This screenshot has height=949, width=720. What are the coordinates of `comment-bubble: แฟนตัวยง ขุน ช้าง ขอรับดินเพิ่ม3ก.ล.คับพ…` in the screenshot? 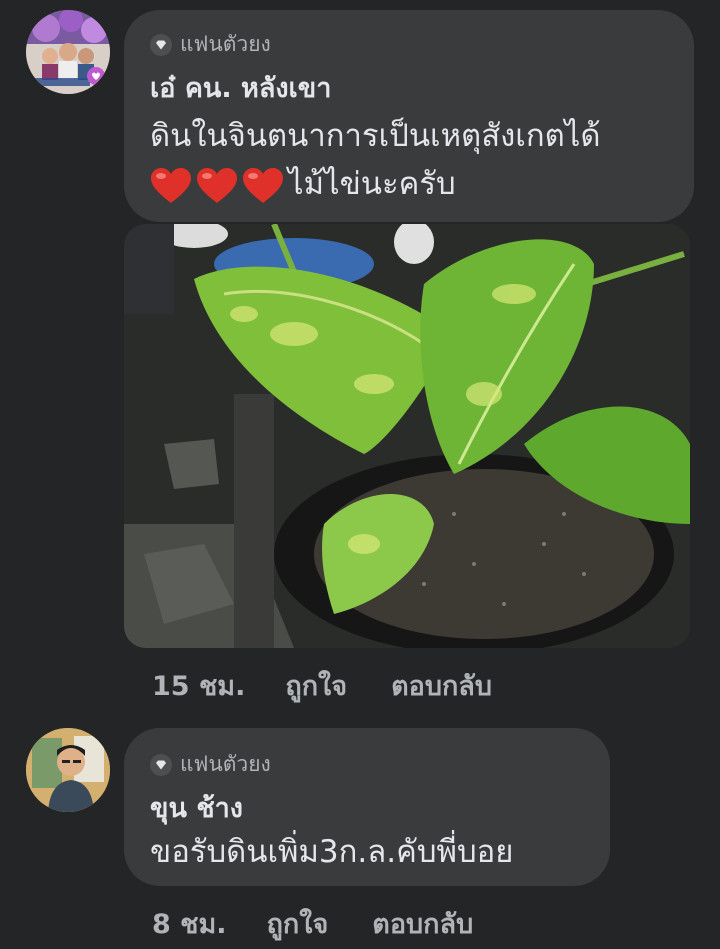 It's located at (367, 807).